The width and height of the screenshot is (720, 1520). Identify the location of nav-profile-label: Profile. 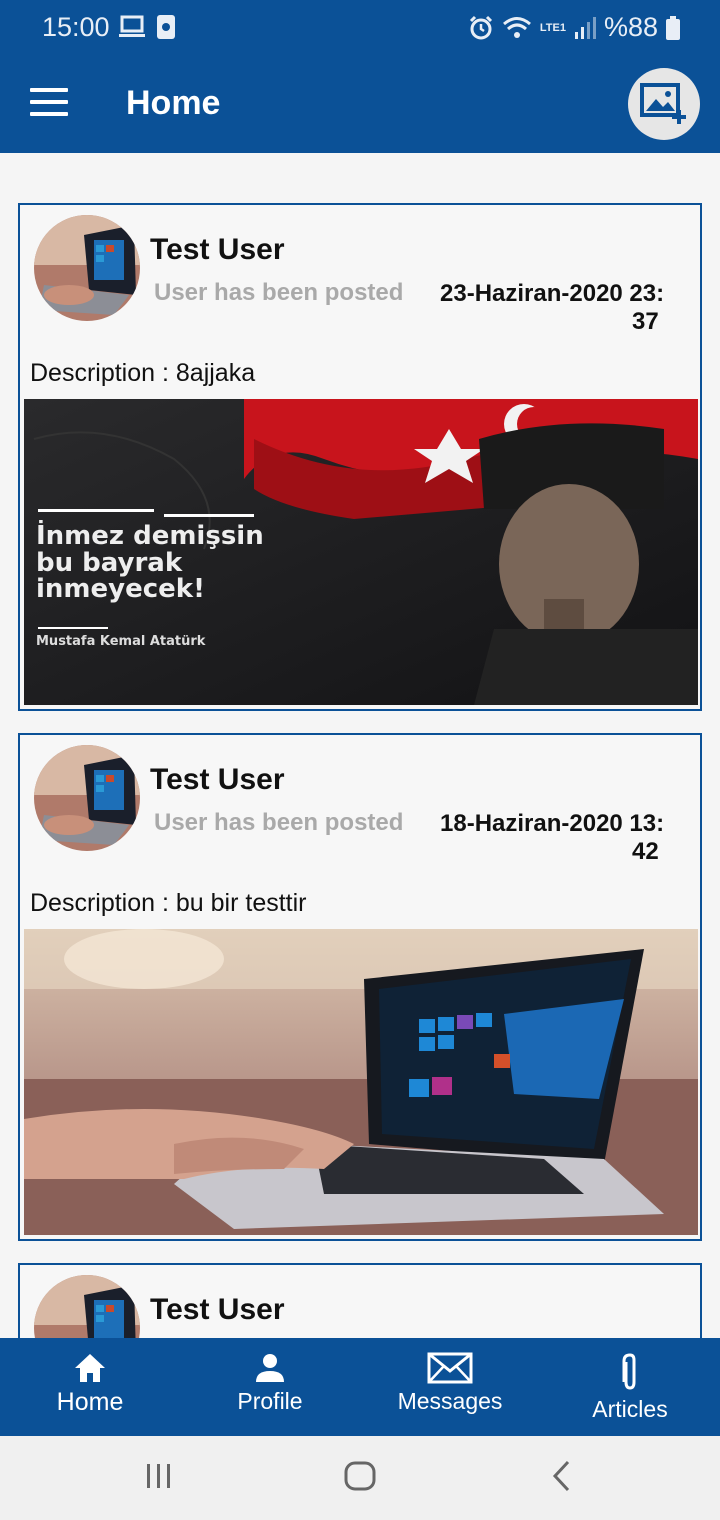
(270, 1401).